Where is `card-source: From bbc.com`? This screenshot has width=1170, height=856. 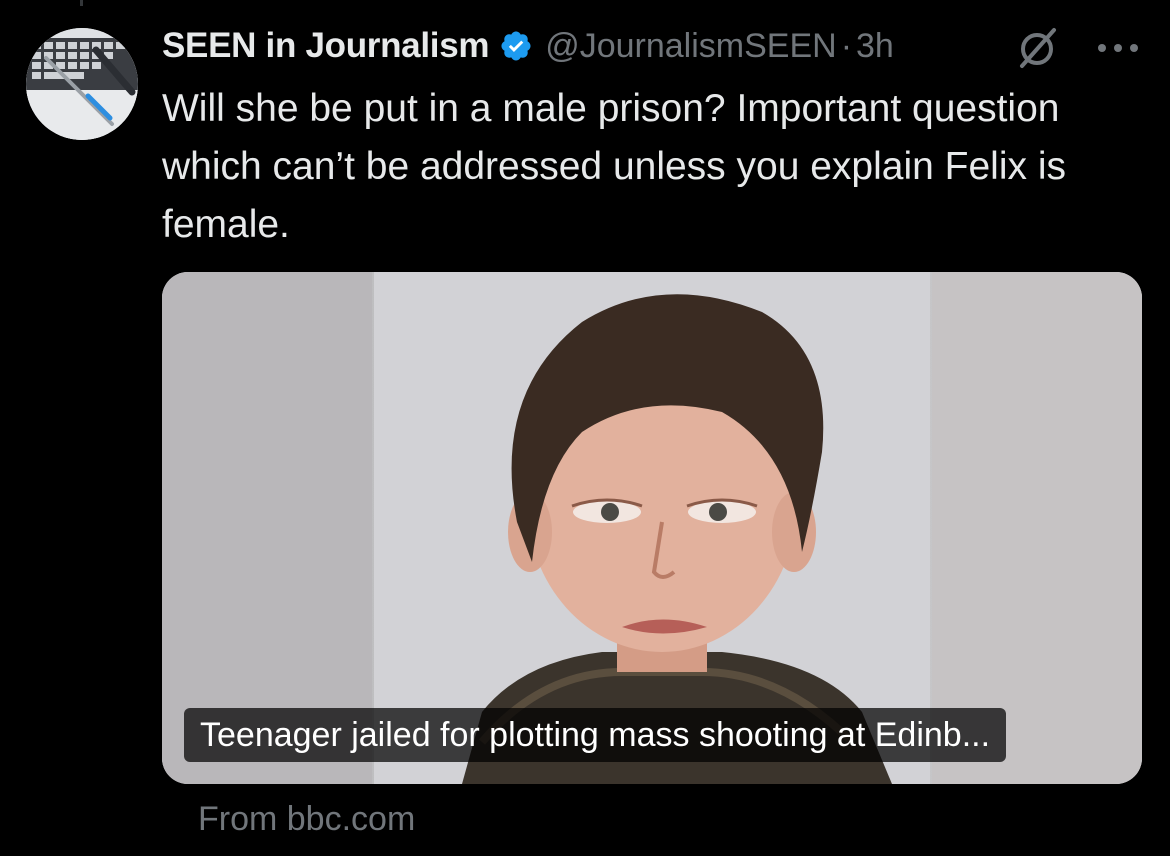 card-source: From bbc.com is located at coordinates (306, 819).